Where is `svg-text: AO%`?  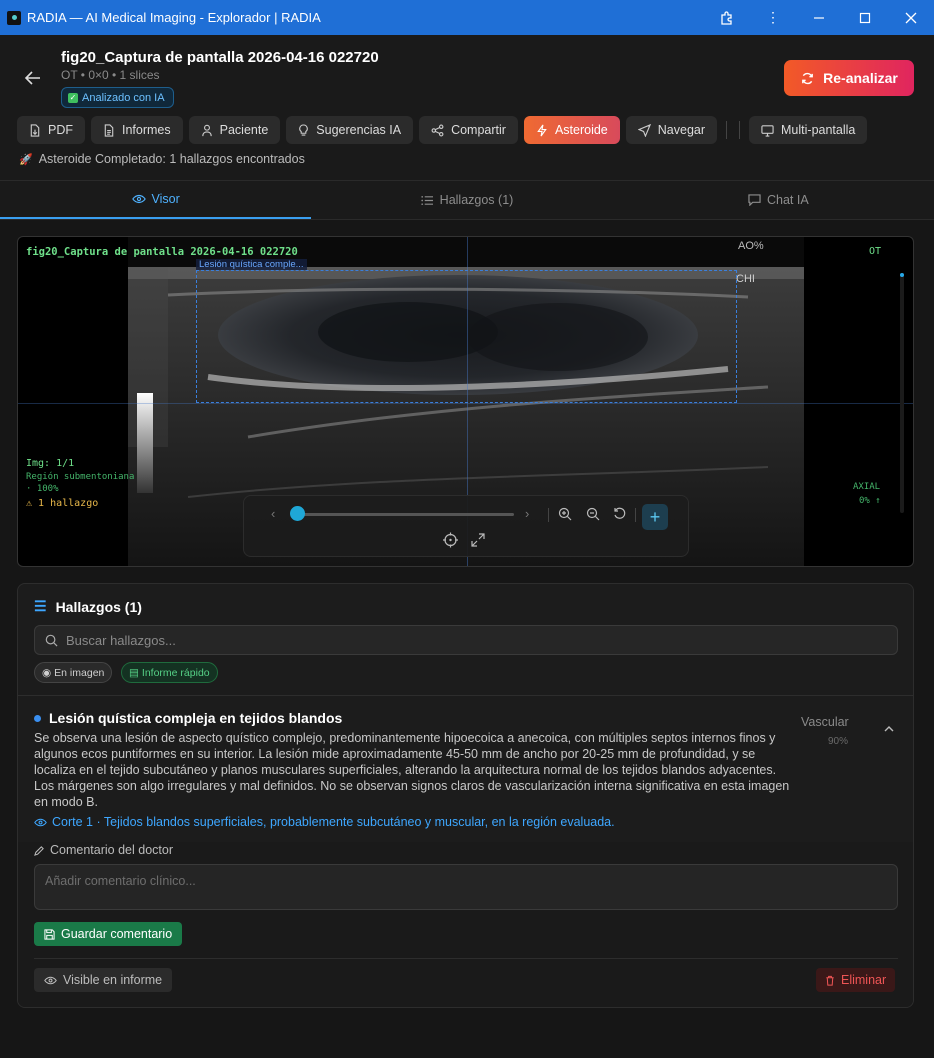
svg-text: AO% is located at coordinates (751, 246).